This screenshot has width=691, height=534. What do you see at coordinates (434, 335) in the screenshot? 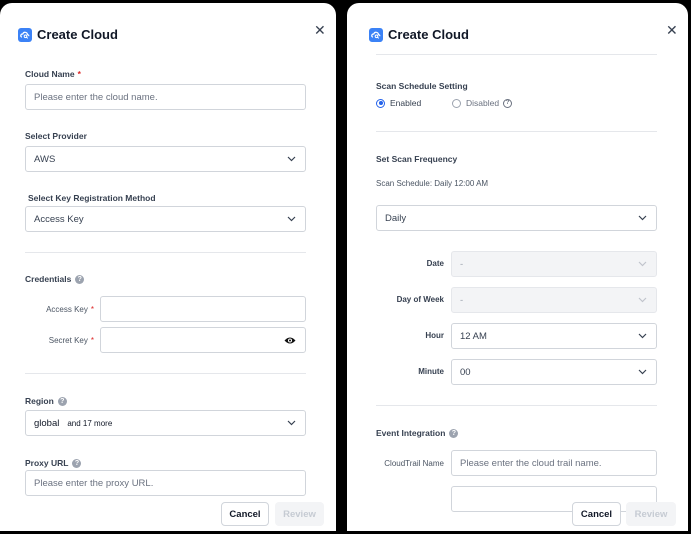
I see `hour-label: Hour` at bounding box center [434, 335].